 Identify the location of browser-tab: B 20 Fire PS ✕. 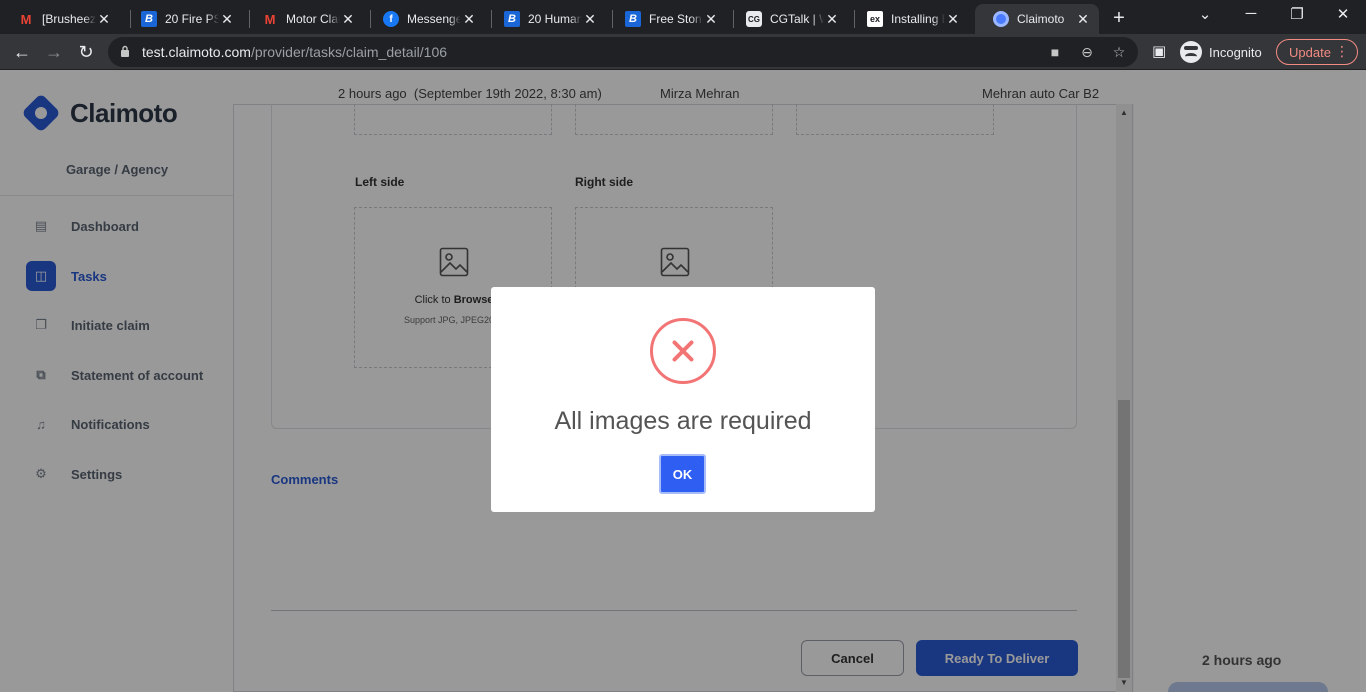
(183, 19).